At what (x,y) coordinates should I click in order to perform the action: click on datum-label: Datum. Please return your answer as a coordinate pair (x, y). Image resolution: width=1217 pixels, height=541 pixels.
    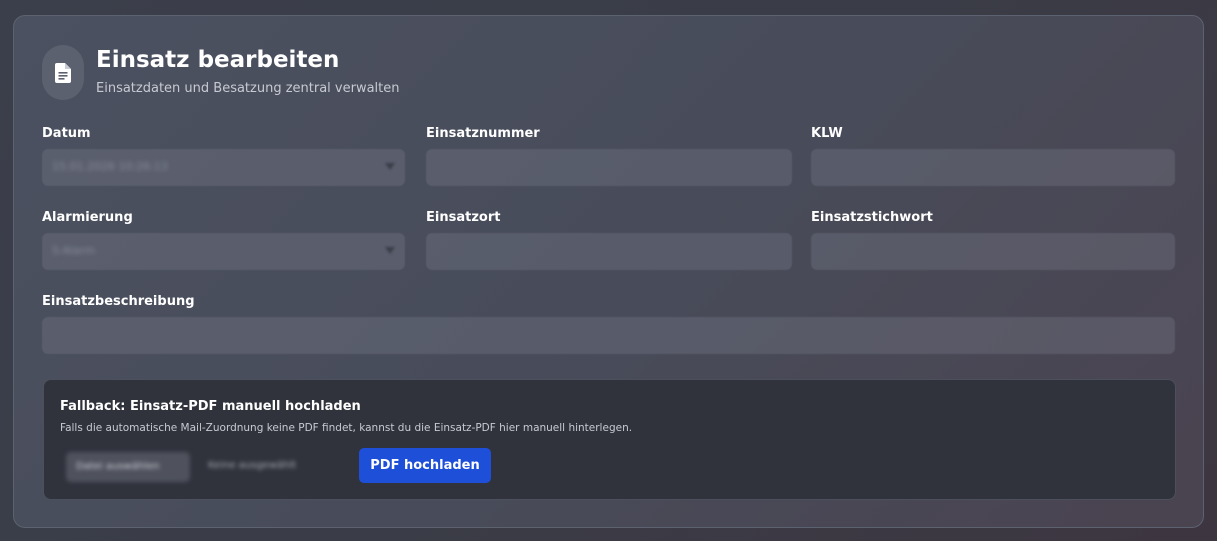
    Looking at the image, I should click on (66, 133).